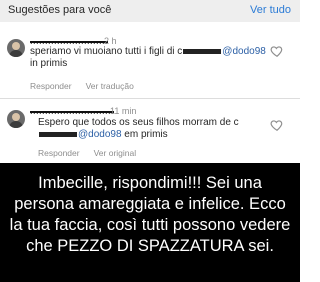 The height and width of the screenshot is (282, 320). I want to click on see-all-link: Ver tudo, so click(270, 10).